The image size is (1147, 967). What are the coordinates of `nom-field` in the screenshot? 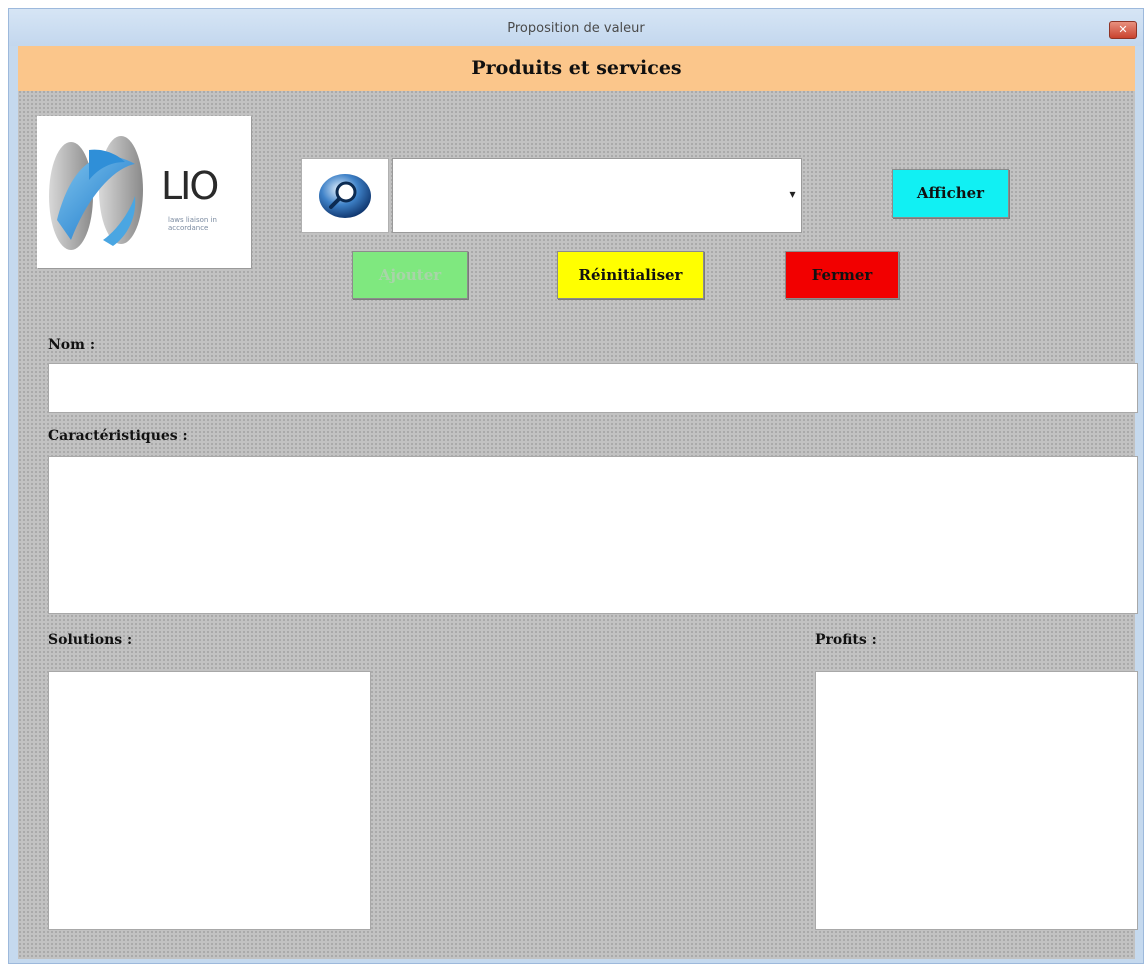 It's located at (593, 388).